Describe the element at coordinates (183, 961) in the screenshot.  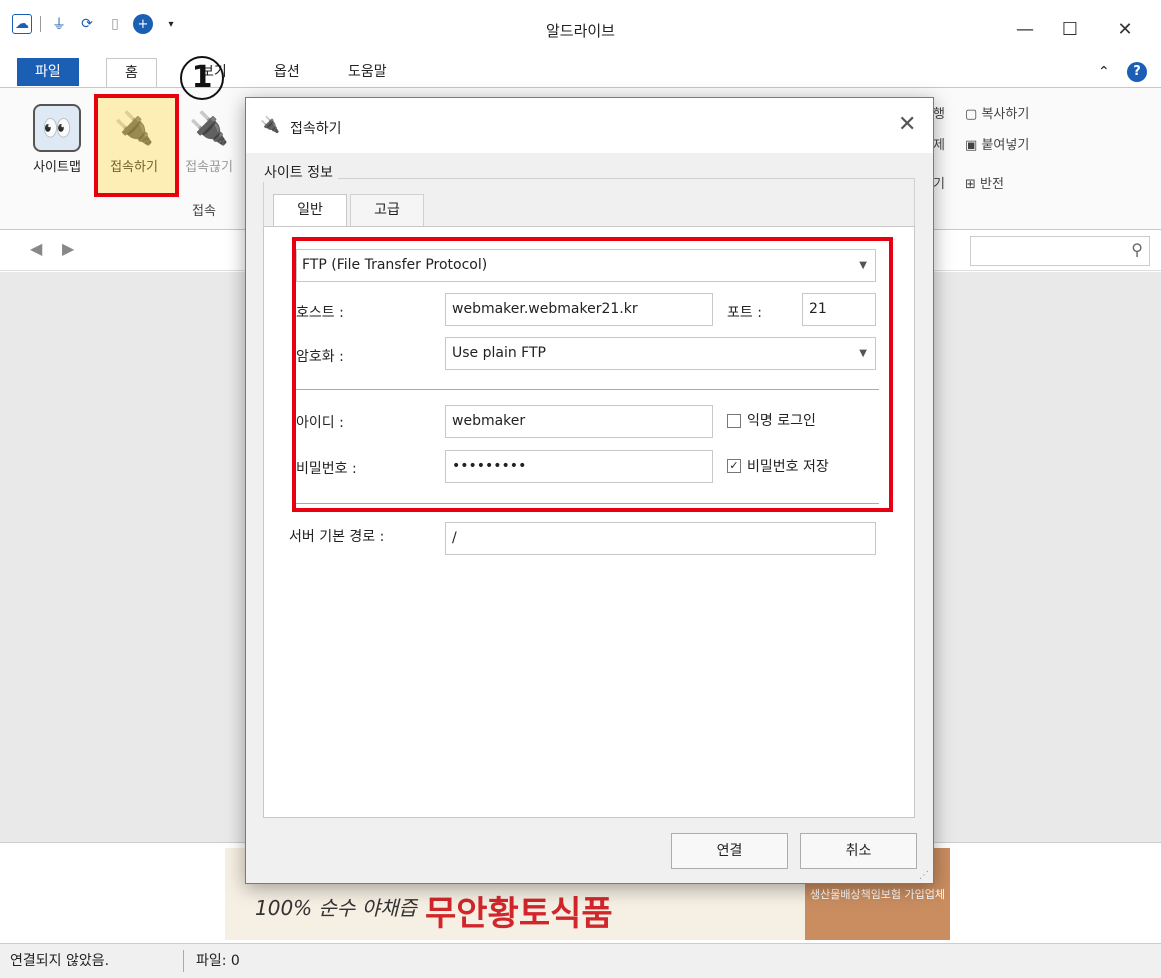
I see `separator` at that location.